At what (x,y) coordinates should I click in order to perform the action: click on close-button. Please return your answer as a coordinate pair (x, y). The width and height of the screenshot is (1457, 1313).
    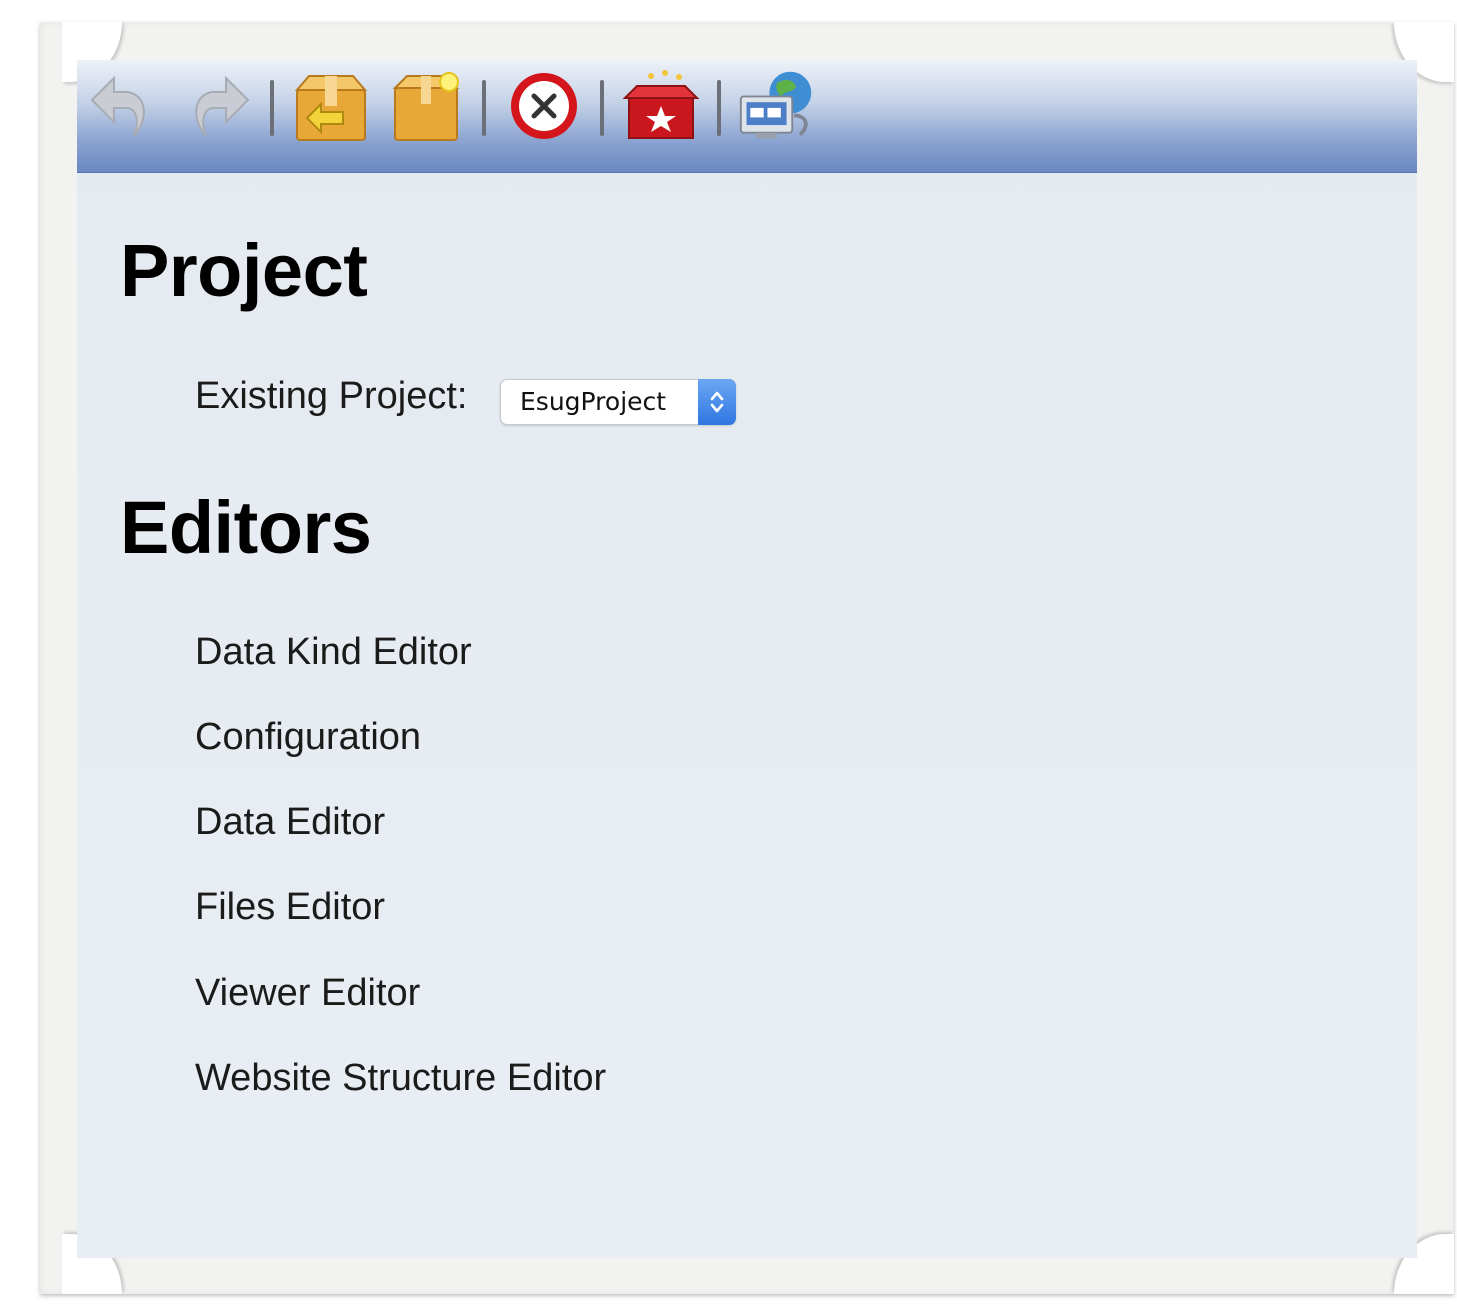
    Looking at the image, I should click on (544, 106).